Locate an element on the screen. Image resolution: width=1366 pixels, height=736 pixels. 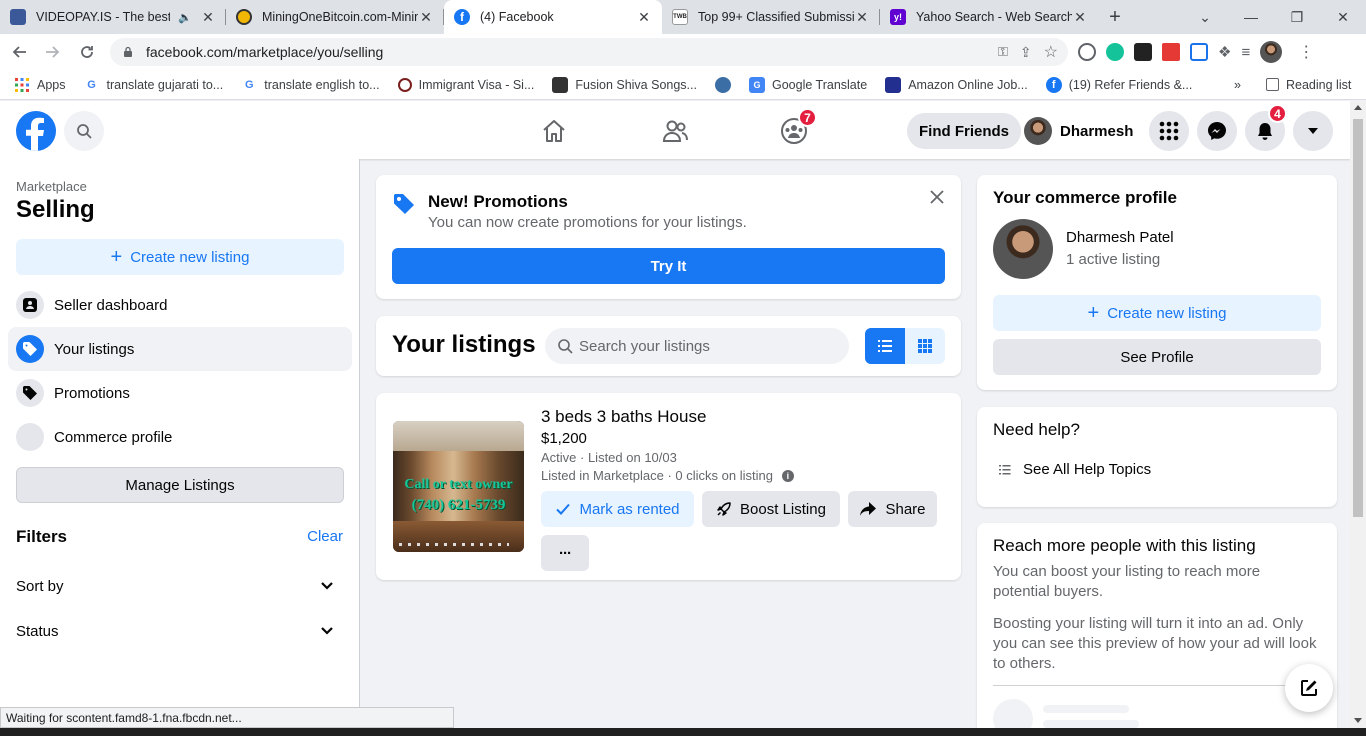
see-all-help-topics-link: See All Help Topics is located at coordinates (1075, 469).